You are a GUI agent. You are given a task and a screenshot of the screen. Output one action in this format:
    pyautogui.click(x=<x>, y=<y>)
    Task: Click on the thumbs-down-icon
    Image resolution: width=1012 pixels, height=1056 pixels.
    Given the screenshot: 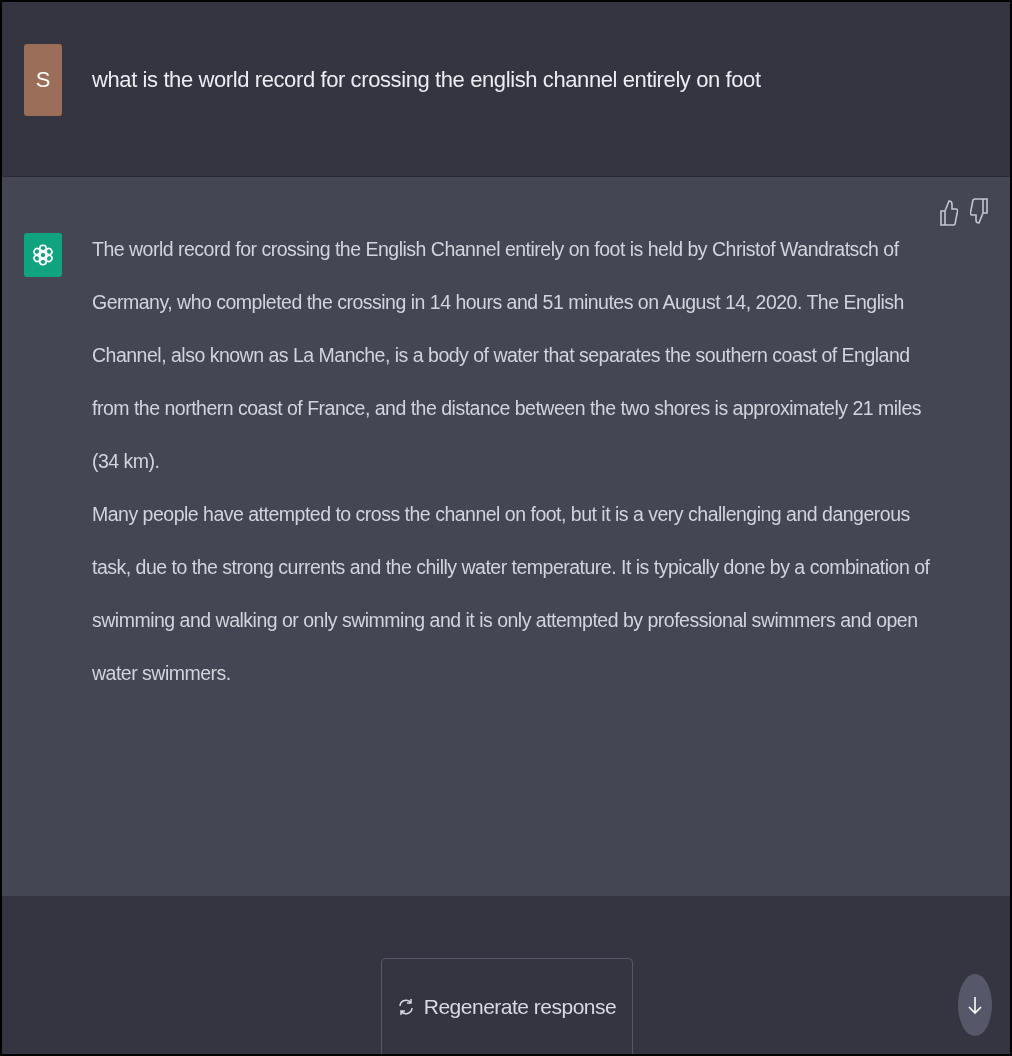 What is the action you would take?
    pyautogui.click(x=979, y=211)
    